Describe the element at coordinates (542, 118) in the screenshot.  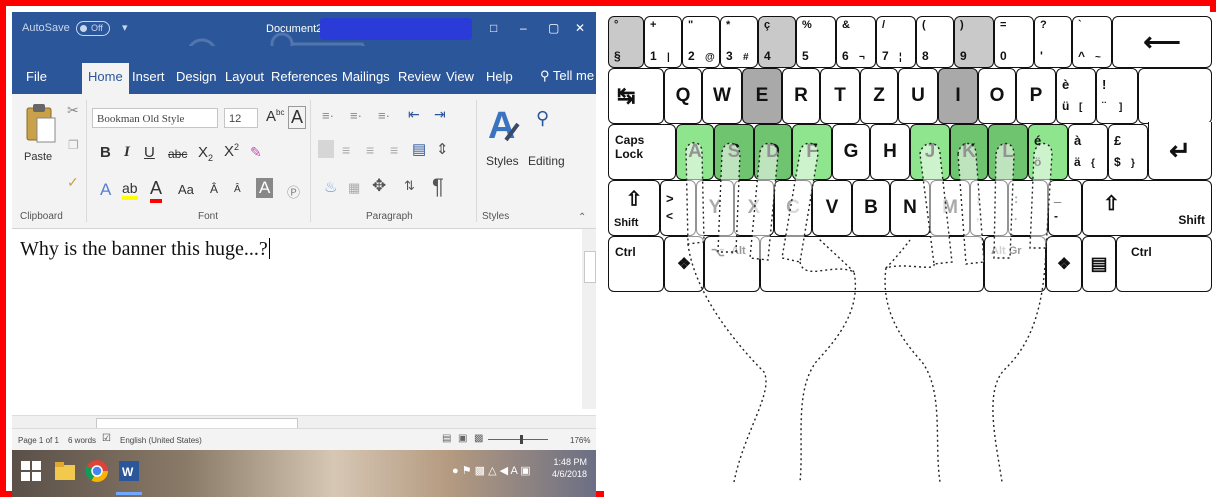
I see `find-icon: ⚲` at that location.